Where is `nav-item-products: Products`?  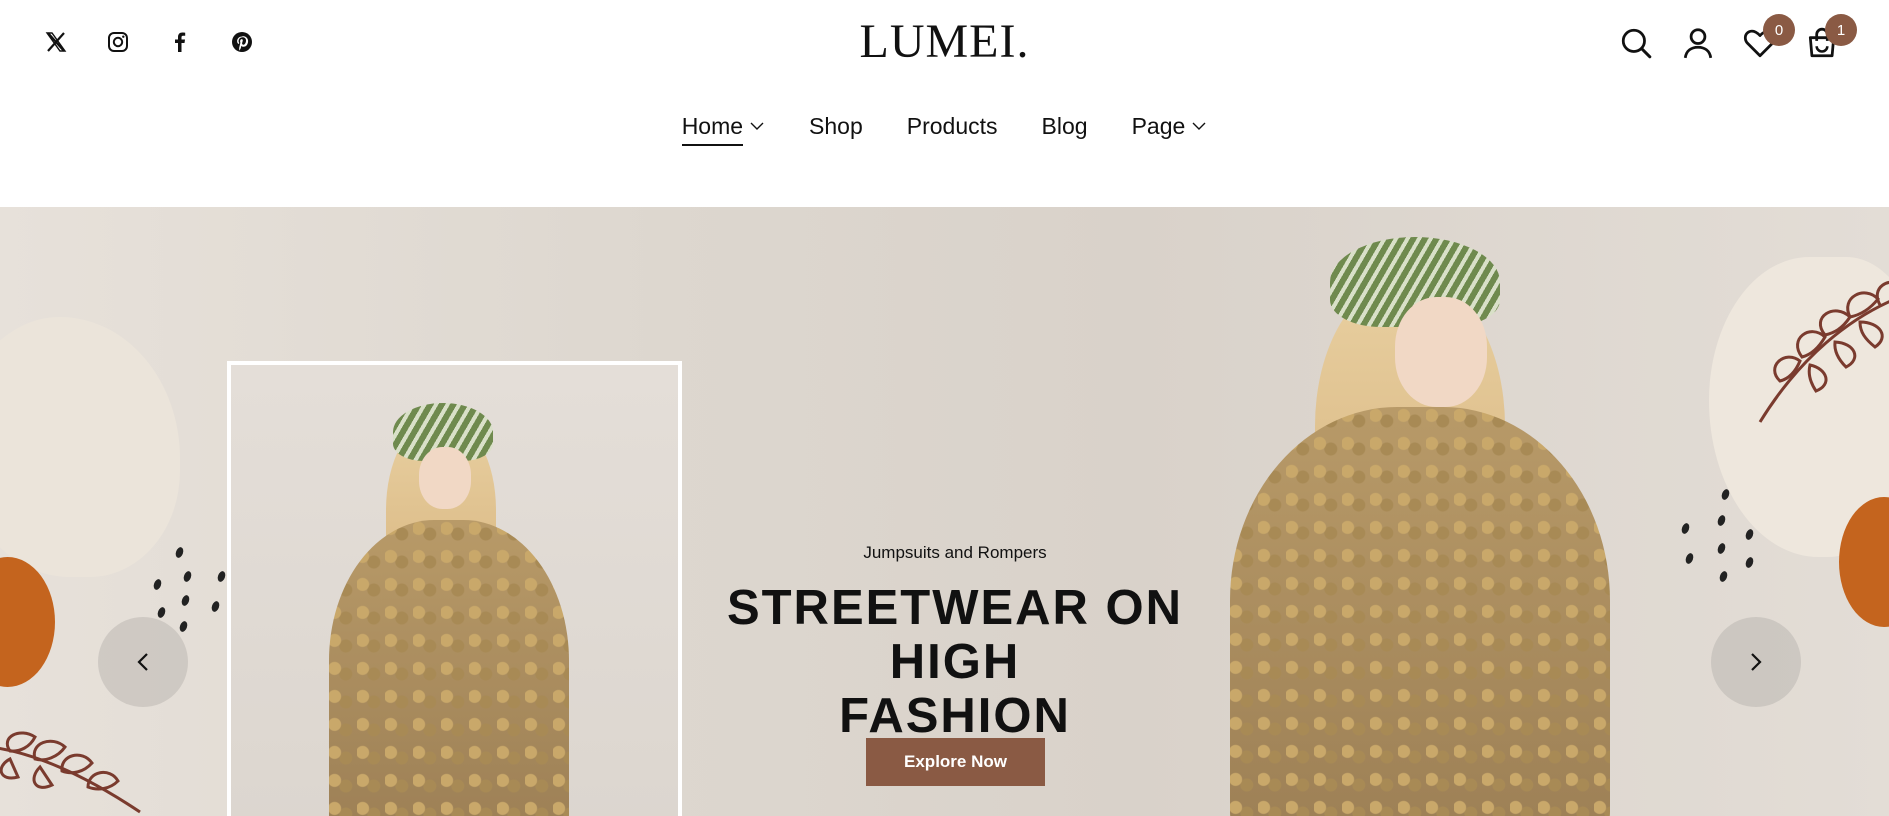 nav-item-products: Products is located at coordinates (952, 126).